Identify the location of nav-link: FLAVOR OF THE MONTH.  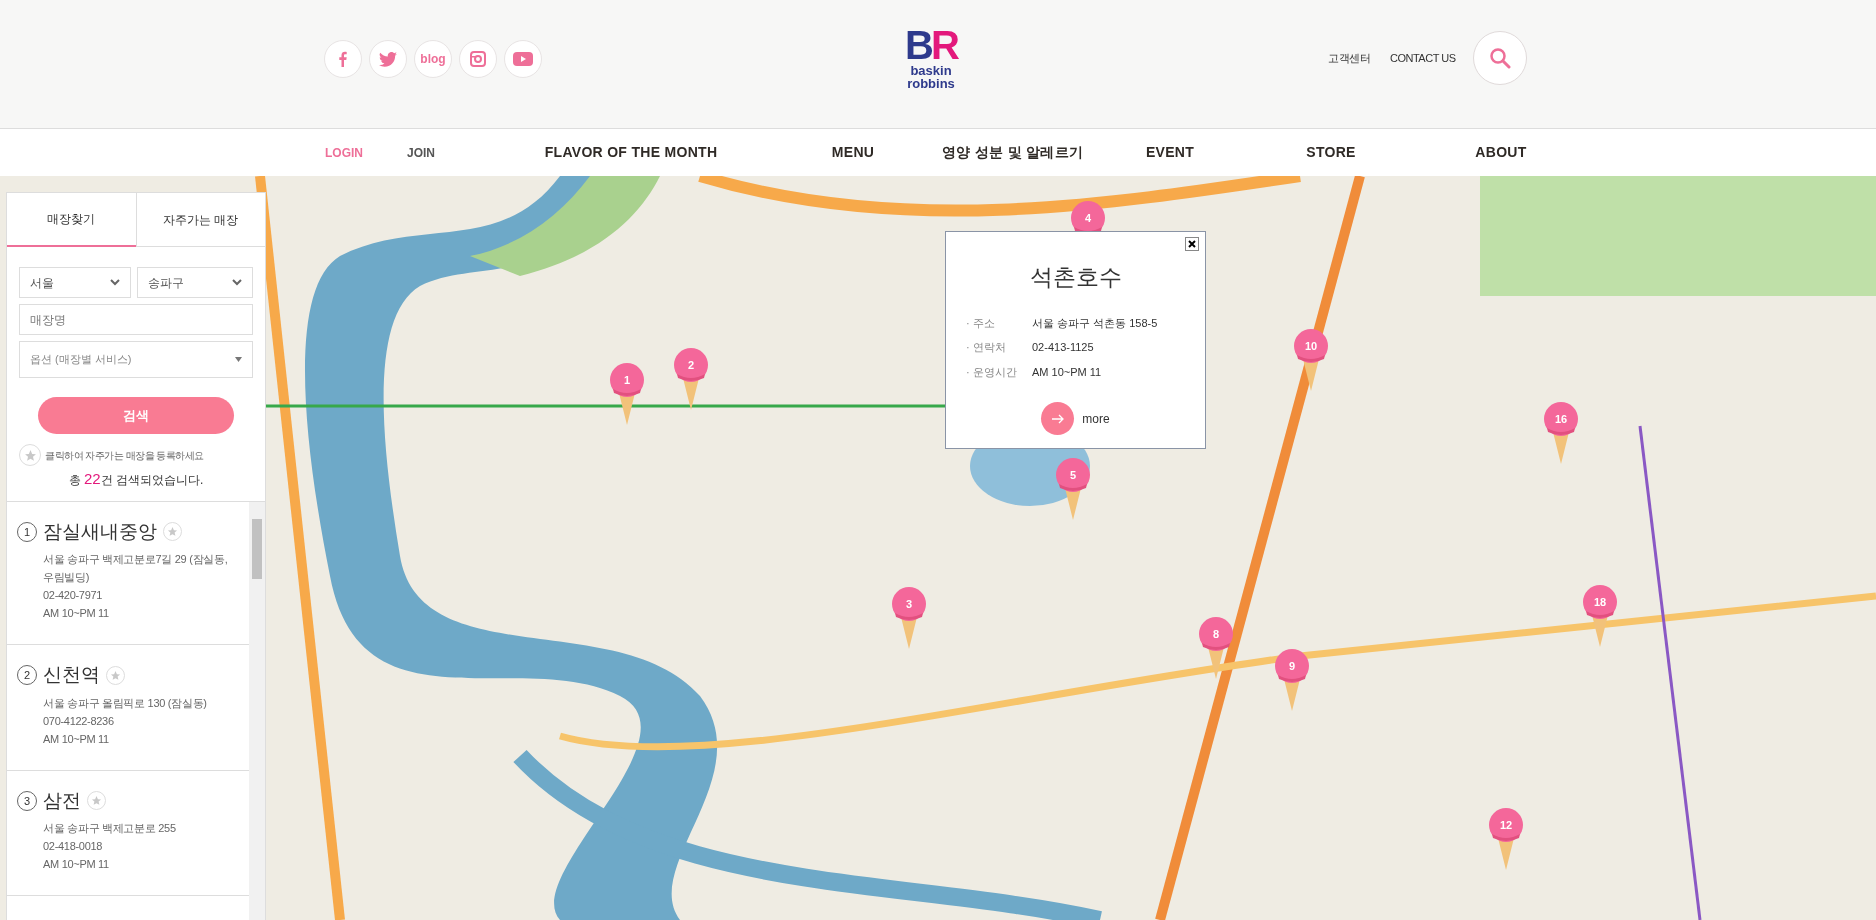
(631, 152).